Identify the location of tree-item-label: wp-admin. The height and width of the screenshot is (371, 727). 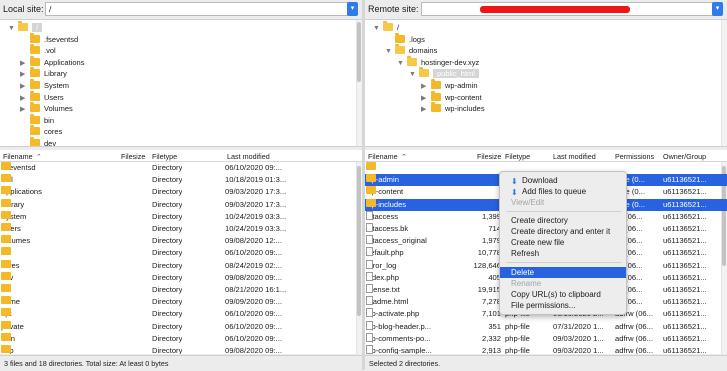
(461, 85).